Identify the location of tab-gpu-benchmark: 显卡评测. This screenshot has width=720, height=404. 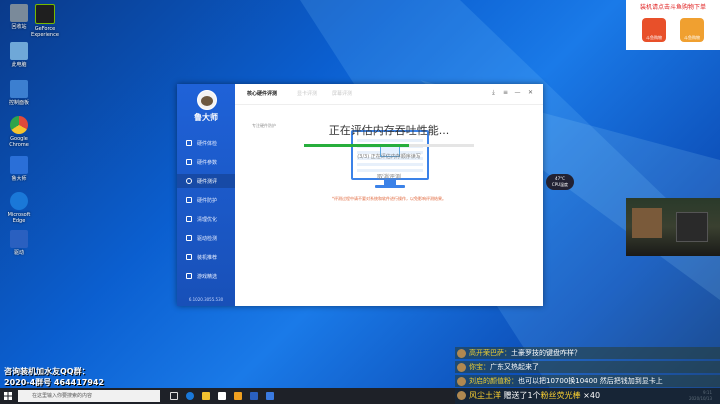
(307, 93).